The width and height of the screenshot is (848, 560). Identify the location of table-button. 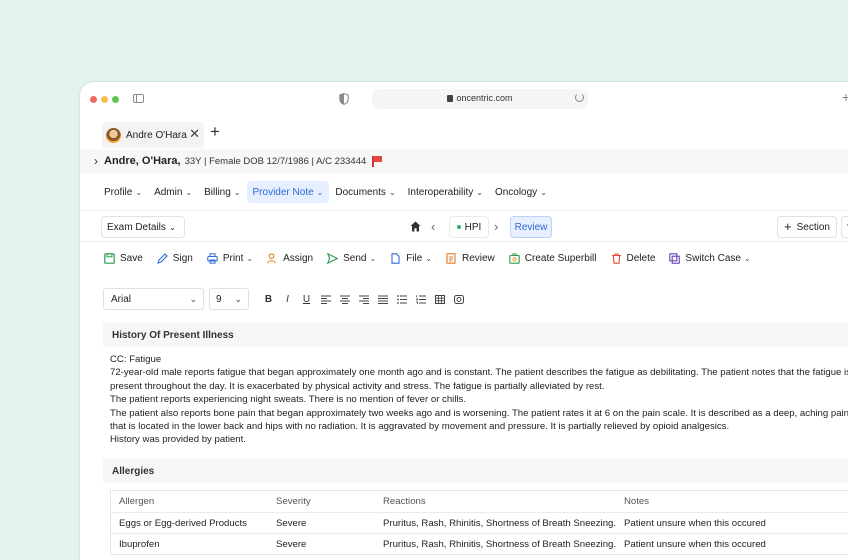
(439, 299).